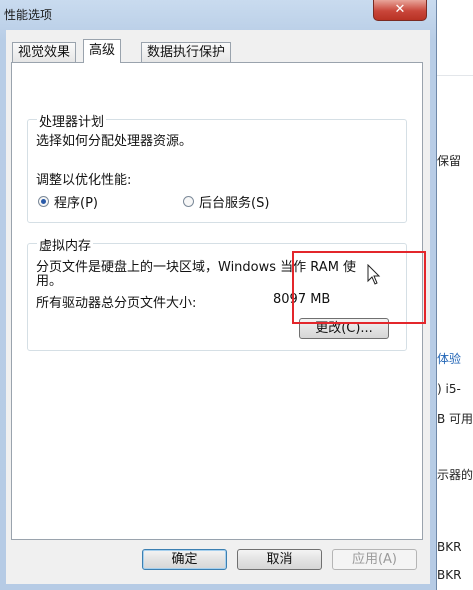 This screenshot has height=590, width=473. Describe the element at coordinates (455, 419) in the screenshot. I see `bg-text: B 可用` at that location.